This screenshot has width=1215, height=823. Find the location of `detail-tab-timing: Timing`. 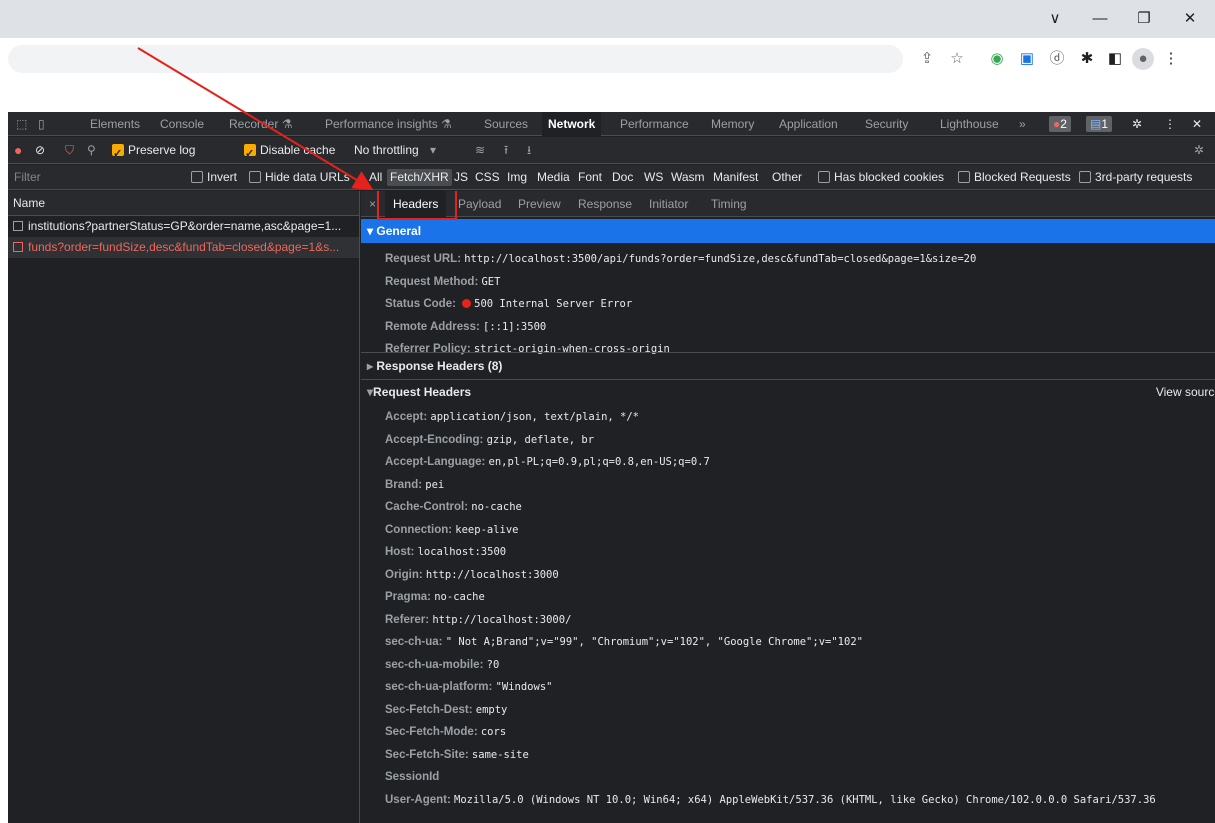

detail-tab-timing: Timing is located at coordinates (729, 204).